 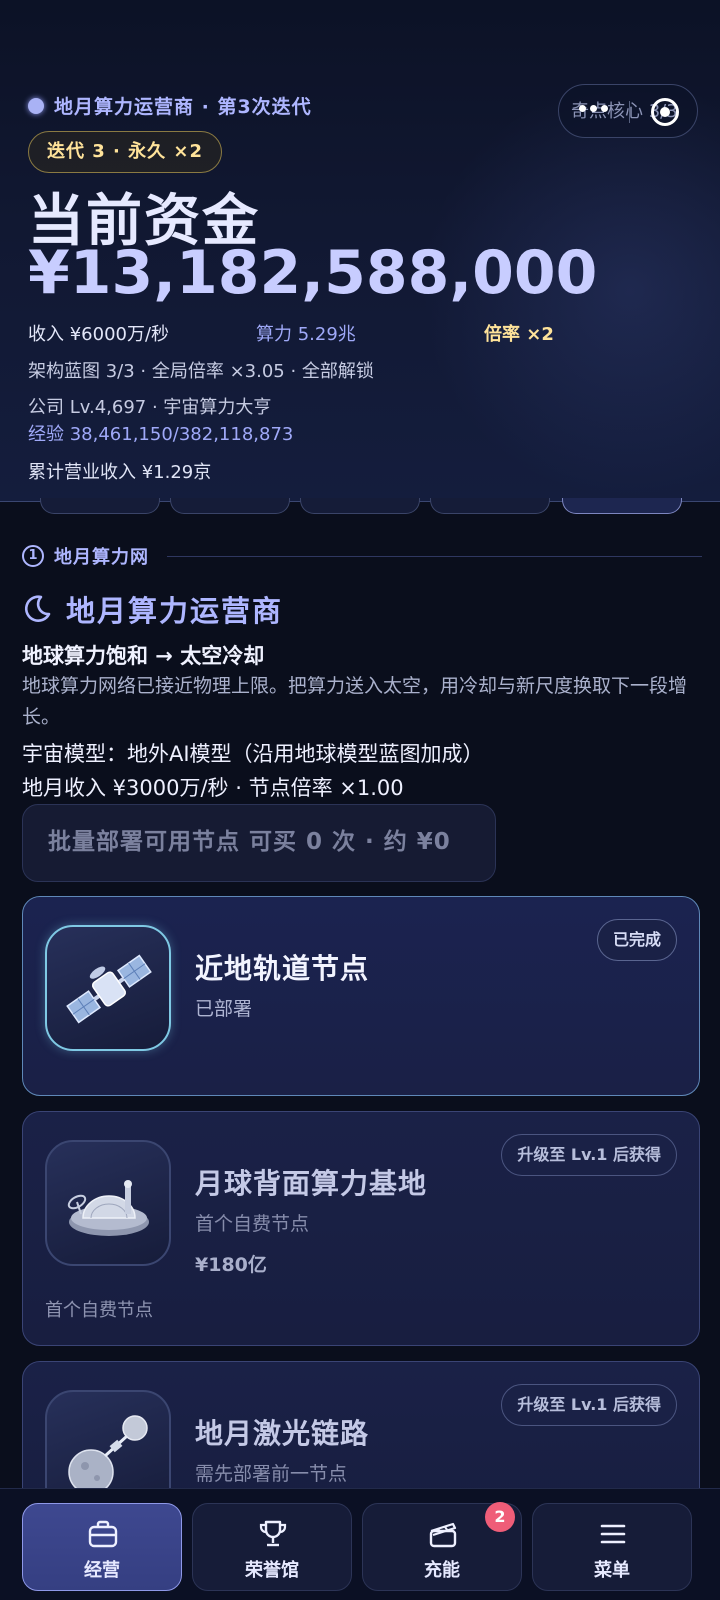 What do you see at coordinates (311, 1183) in the screenshot?
I see `node-name: 月球背面算力基地` at bounding box center [311, 1183].